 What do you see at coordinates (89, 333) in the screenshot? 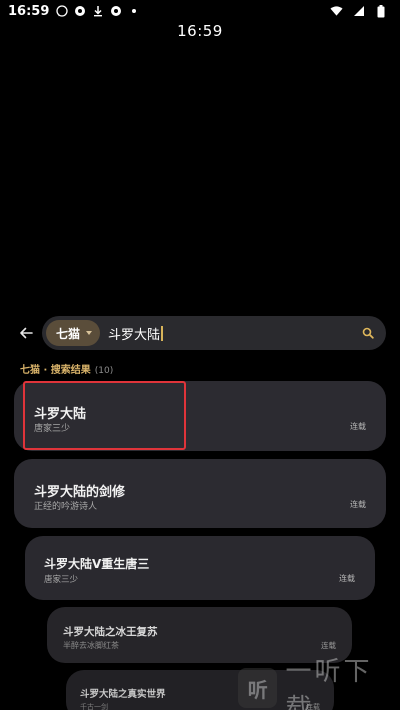
I see `caret-down-icon` at bounding box center [89, 333].